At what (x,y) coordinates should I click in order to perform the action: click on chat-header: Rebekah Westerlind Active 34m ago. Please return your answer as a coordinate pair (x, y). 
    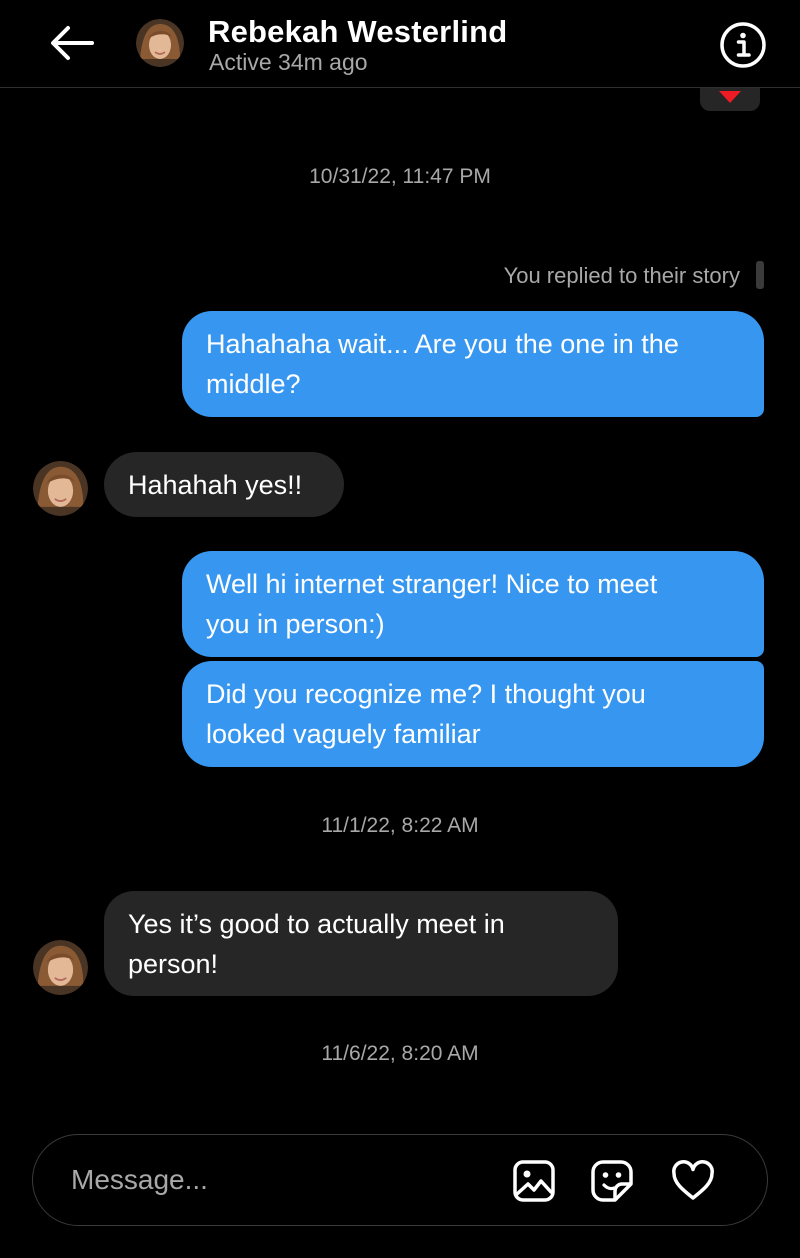
    Looking at the image, I should click on (400, 44).